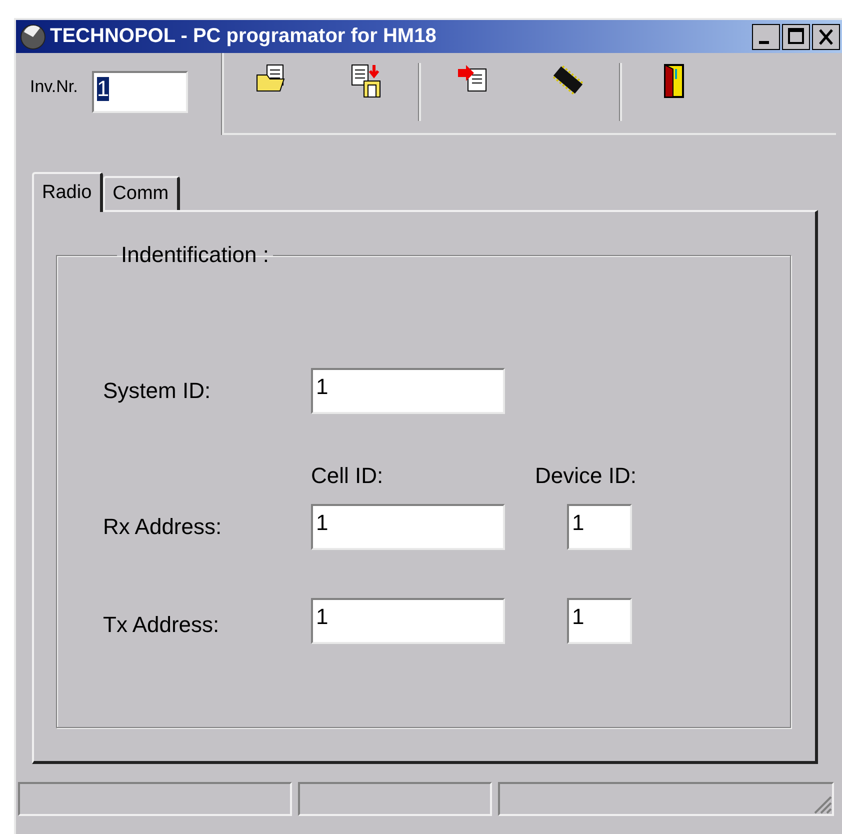 Image resolution: width=842 pixels, height=834 pixels. What do you see at coordinates (347, 476) in the screenshot?
I see `column-header: Cell ID:` at bounding box center [347, 476].